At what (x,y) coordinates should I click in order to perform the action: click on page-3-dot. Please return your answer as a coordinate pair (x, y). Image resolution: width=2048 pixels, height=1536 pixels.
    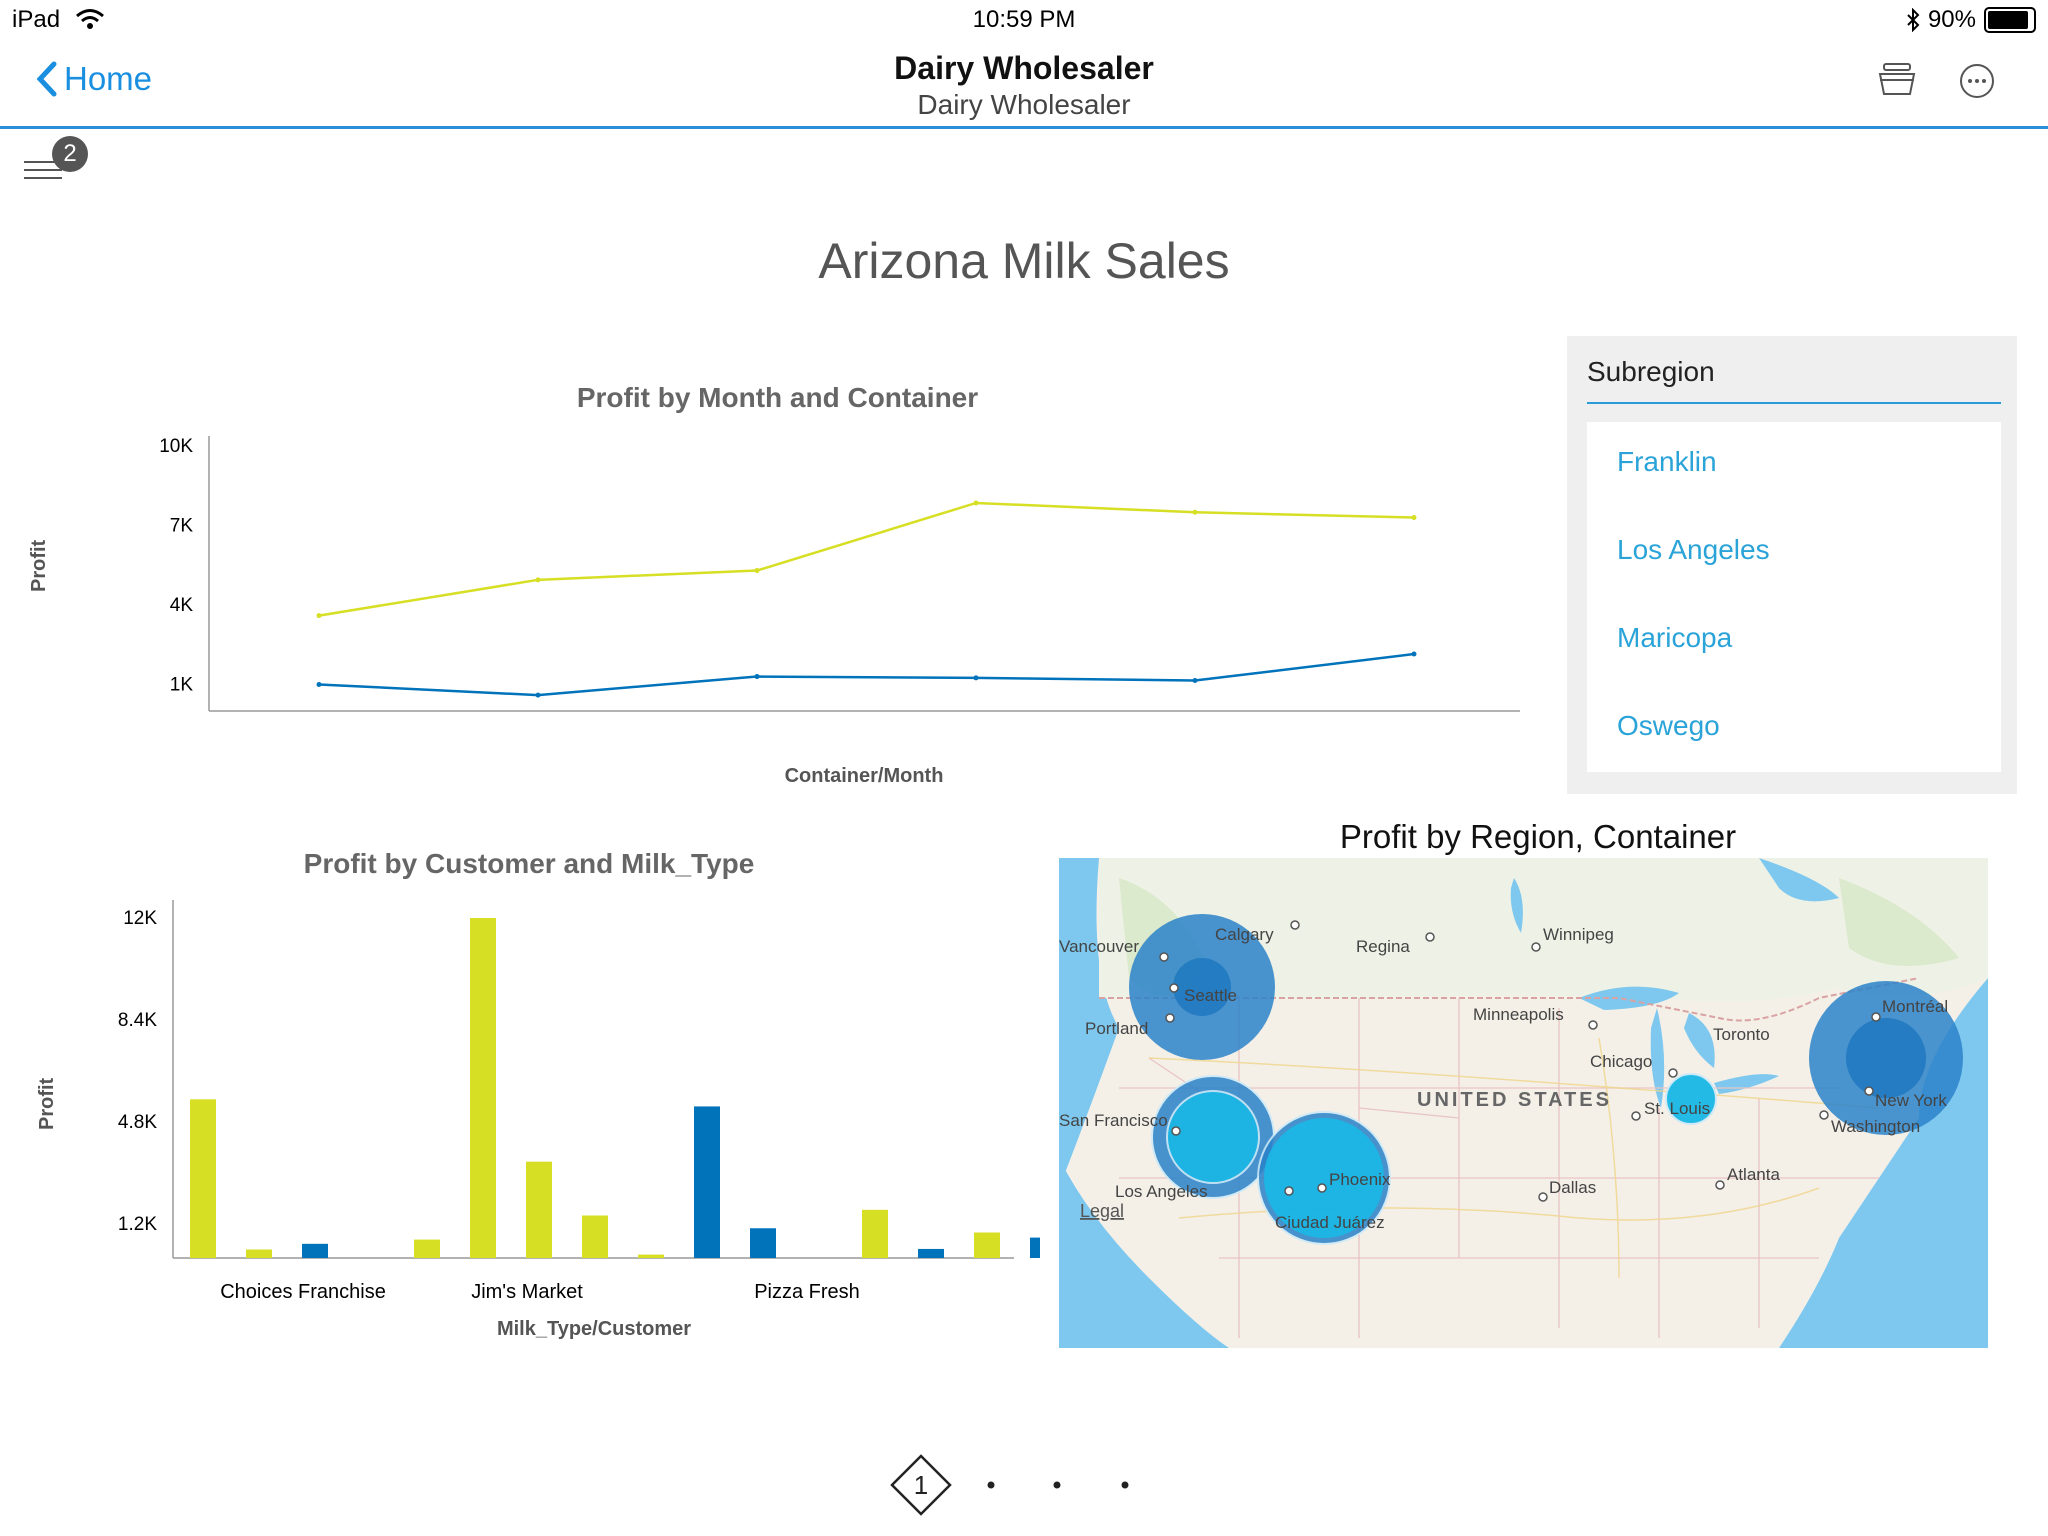
    Looking at the image, I should click on (1057, 1485).